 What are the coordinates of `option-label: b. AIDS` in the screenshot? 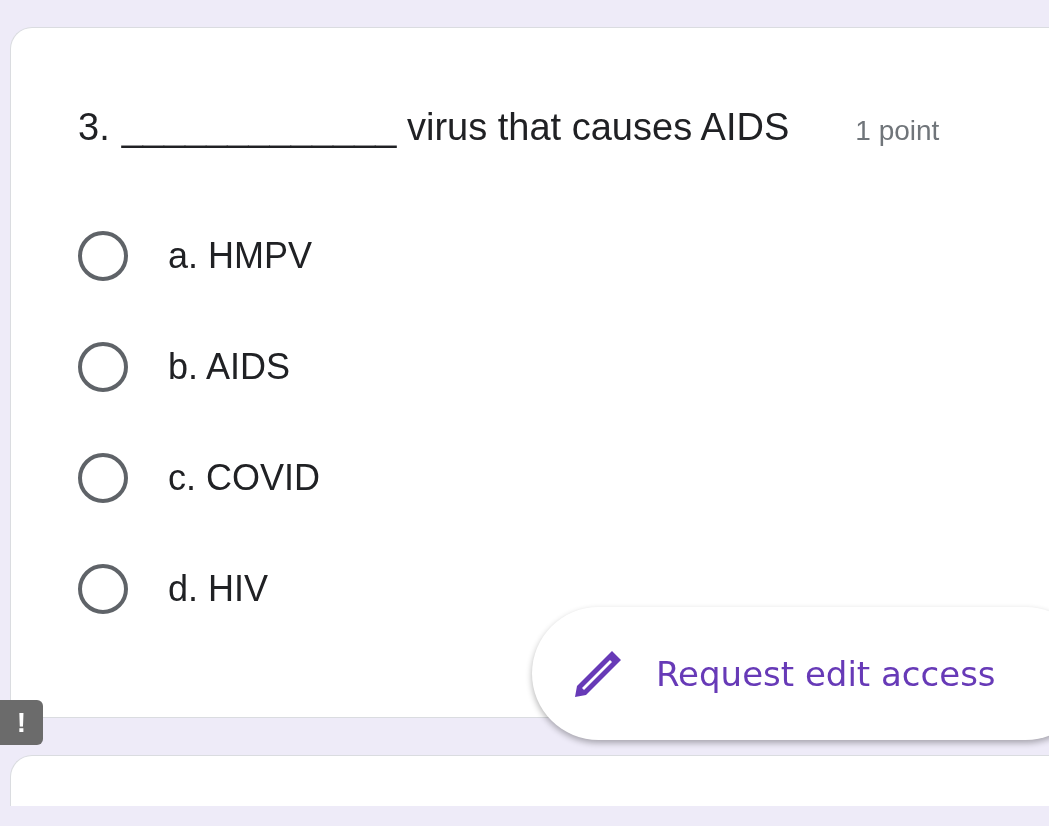 It's located at (229, 367).